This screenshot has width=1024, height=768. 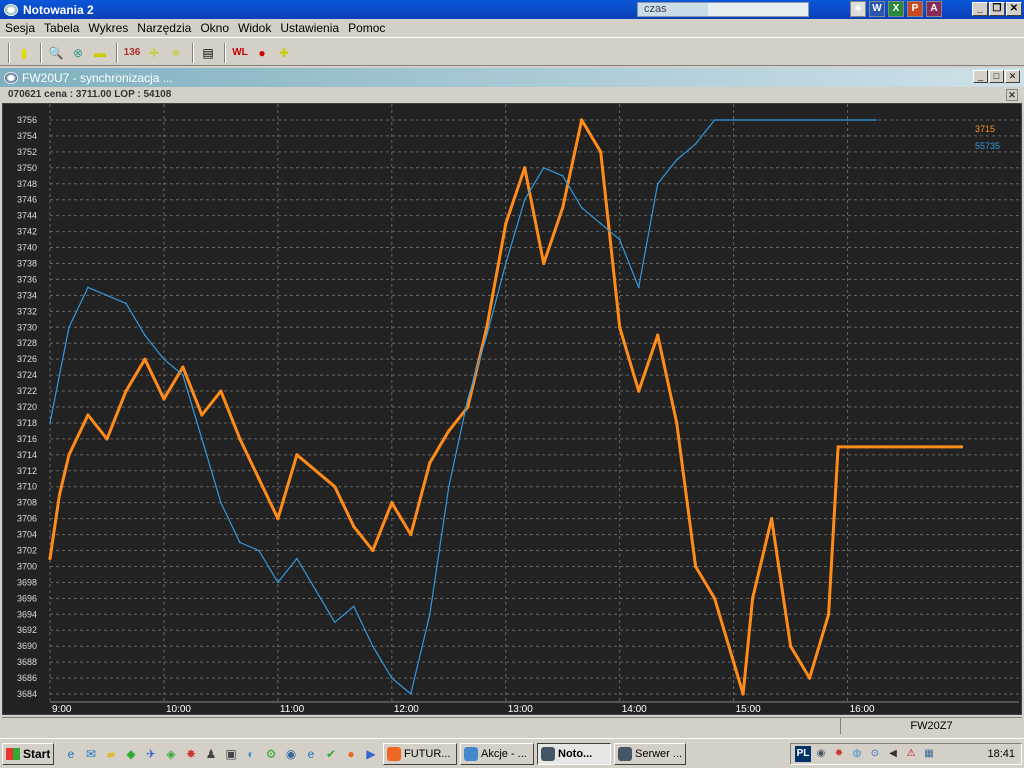 I want to click on new-document-icon: ▮, so click(x=24, y=53).